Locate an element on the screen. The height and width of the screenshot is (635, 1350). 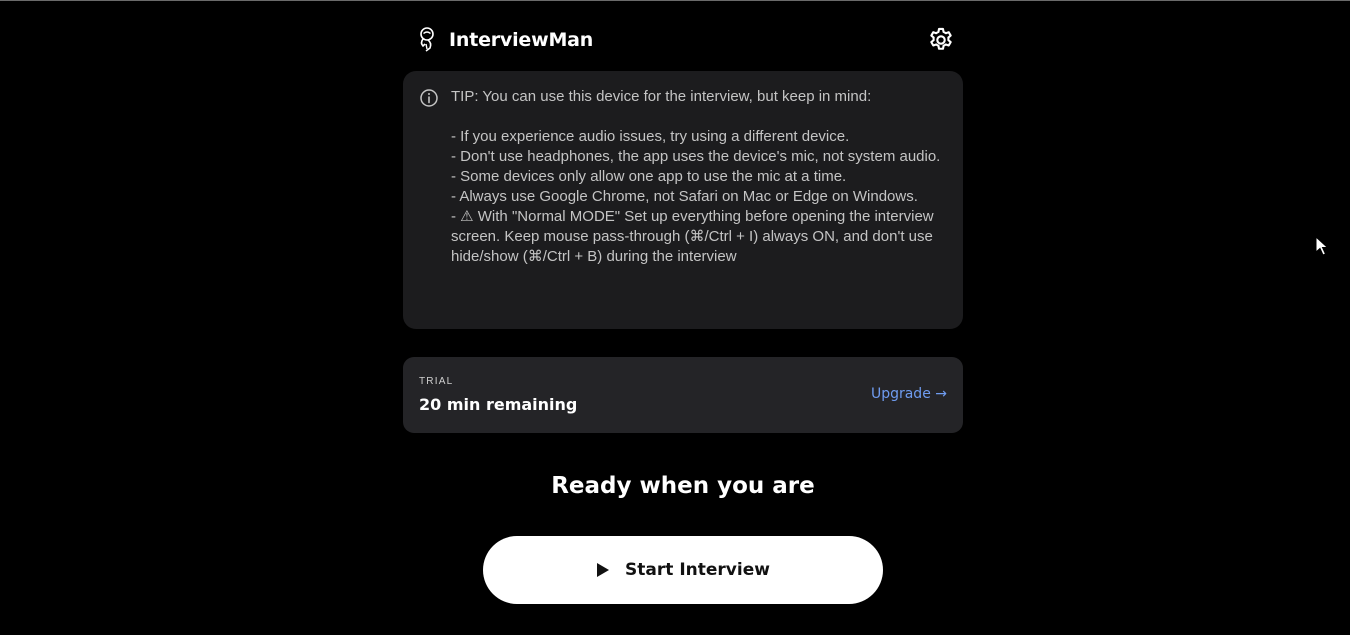
start-interview-button: Start Interview is located at coordinates (683, 570).